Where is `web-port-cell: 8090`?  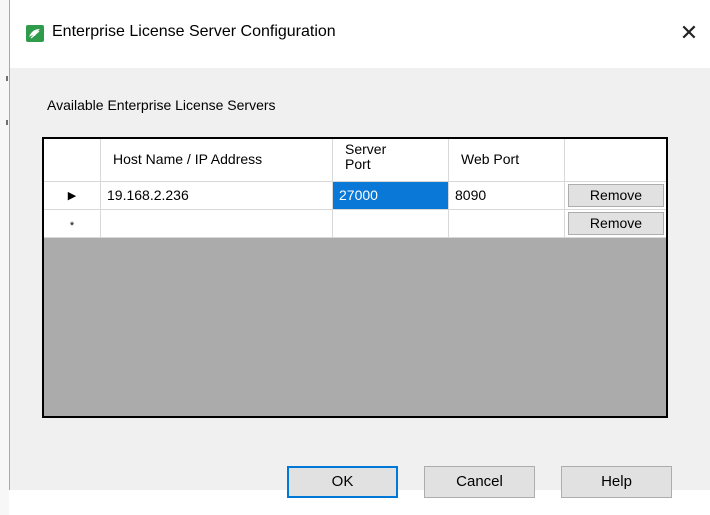
web-port-cell: 8090 is located at coordinates (507, 196).